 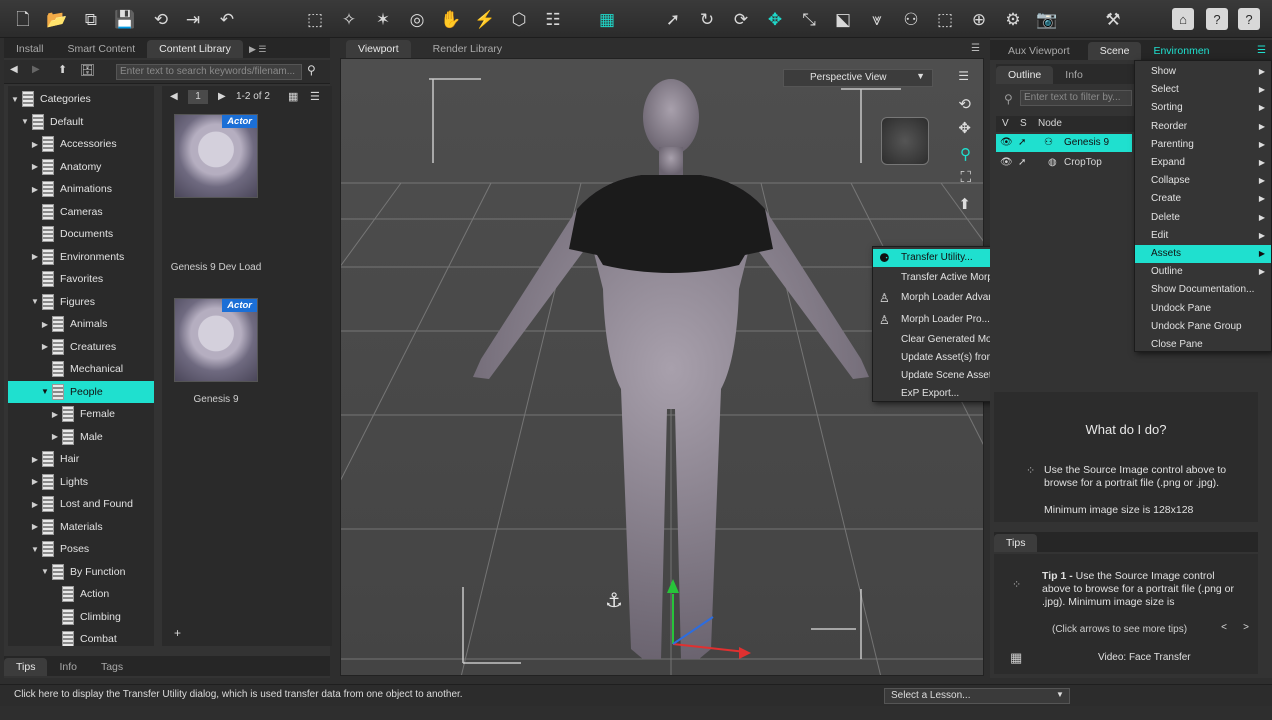 What do you see at coordinates (1016, 658) in the screenshot?
I see `video-icon: ▦` at bounding box center [1016, 658].